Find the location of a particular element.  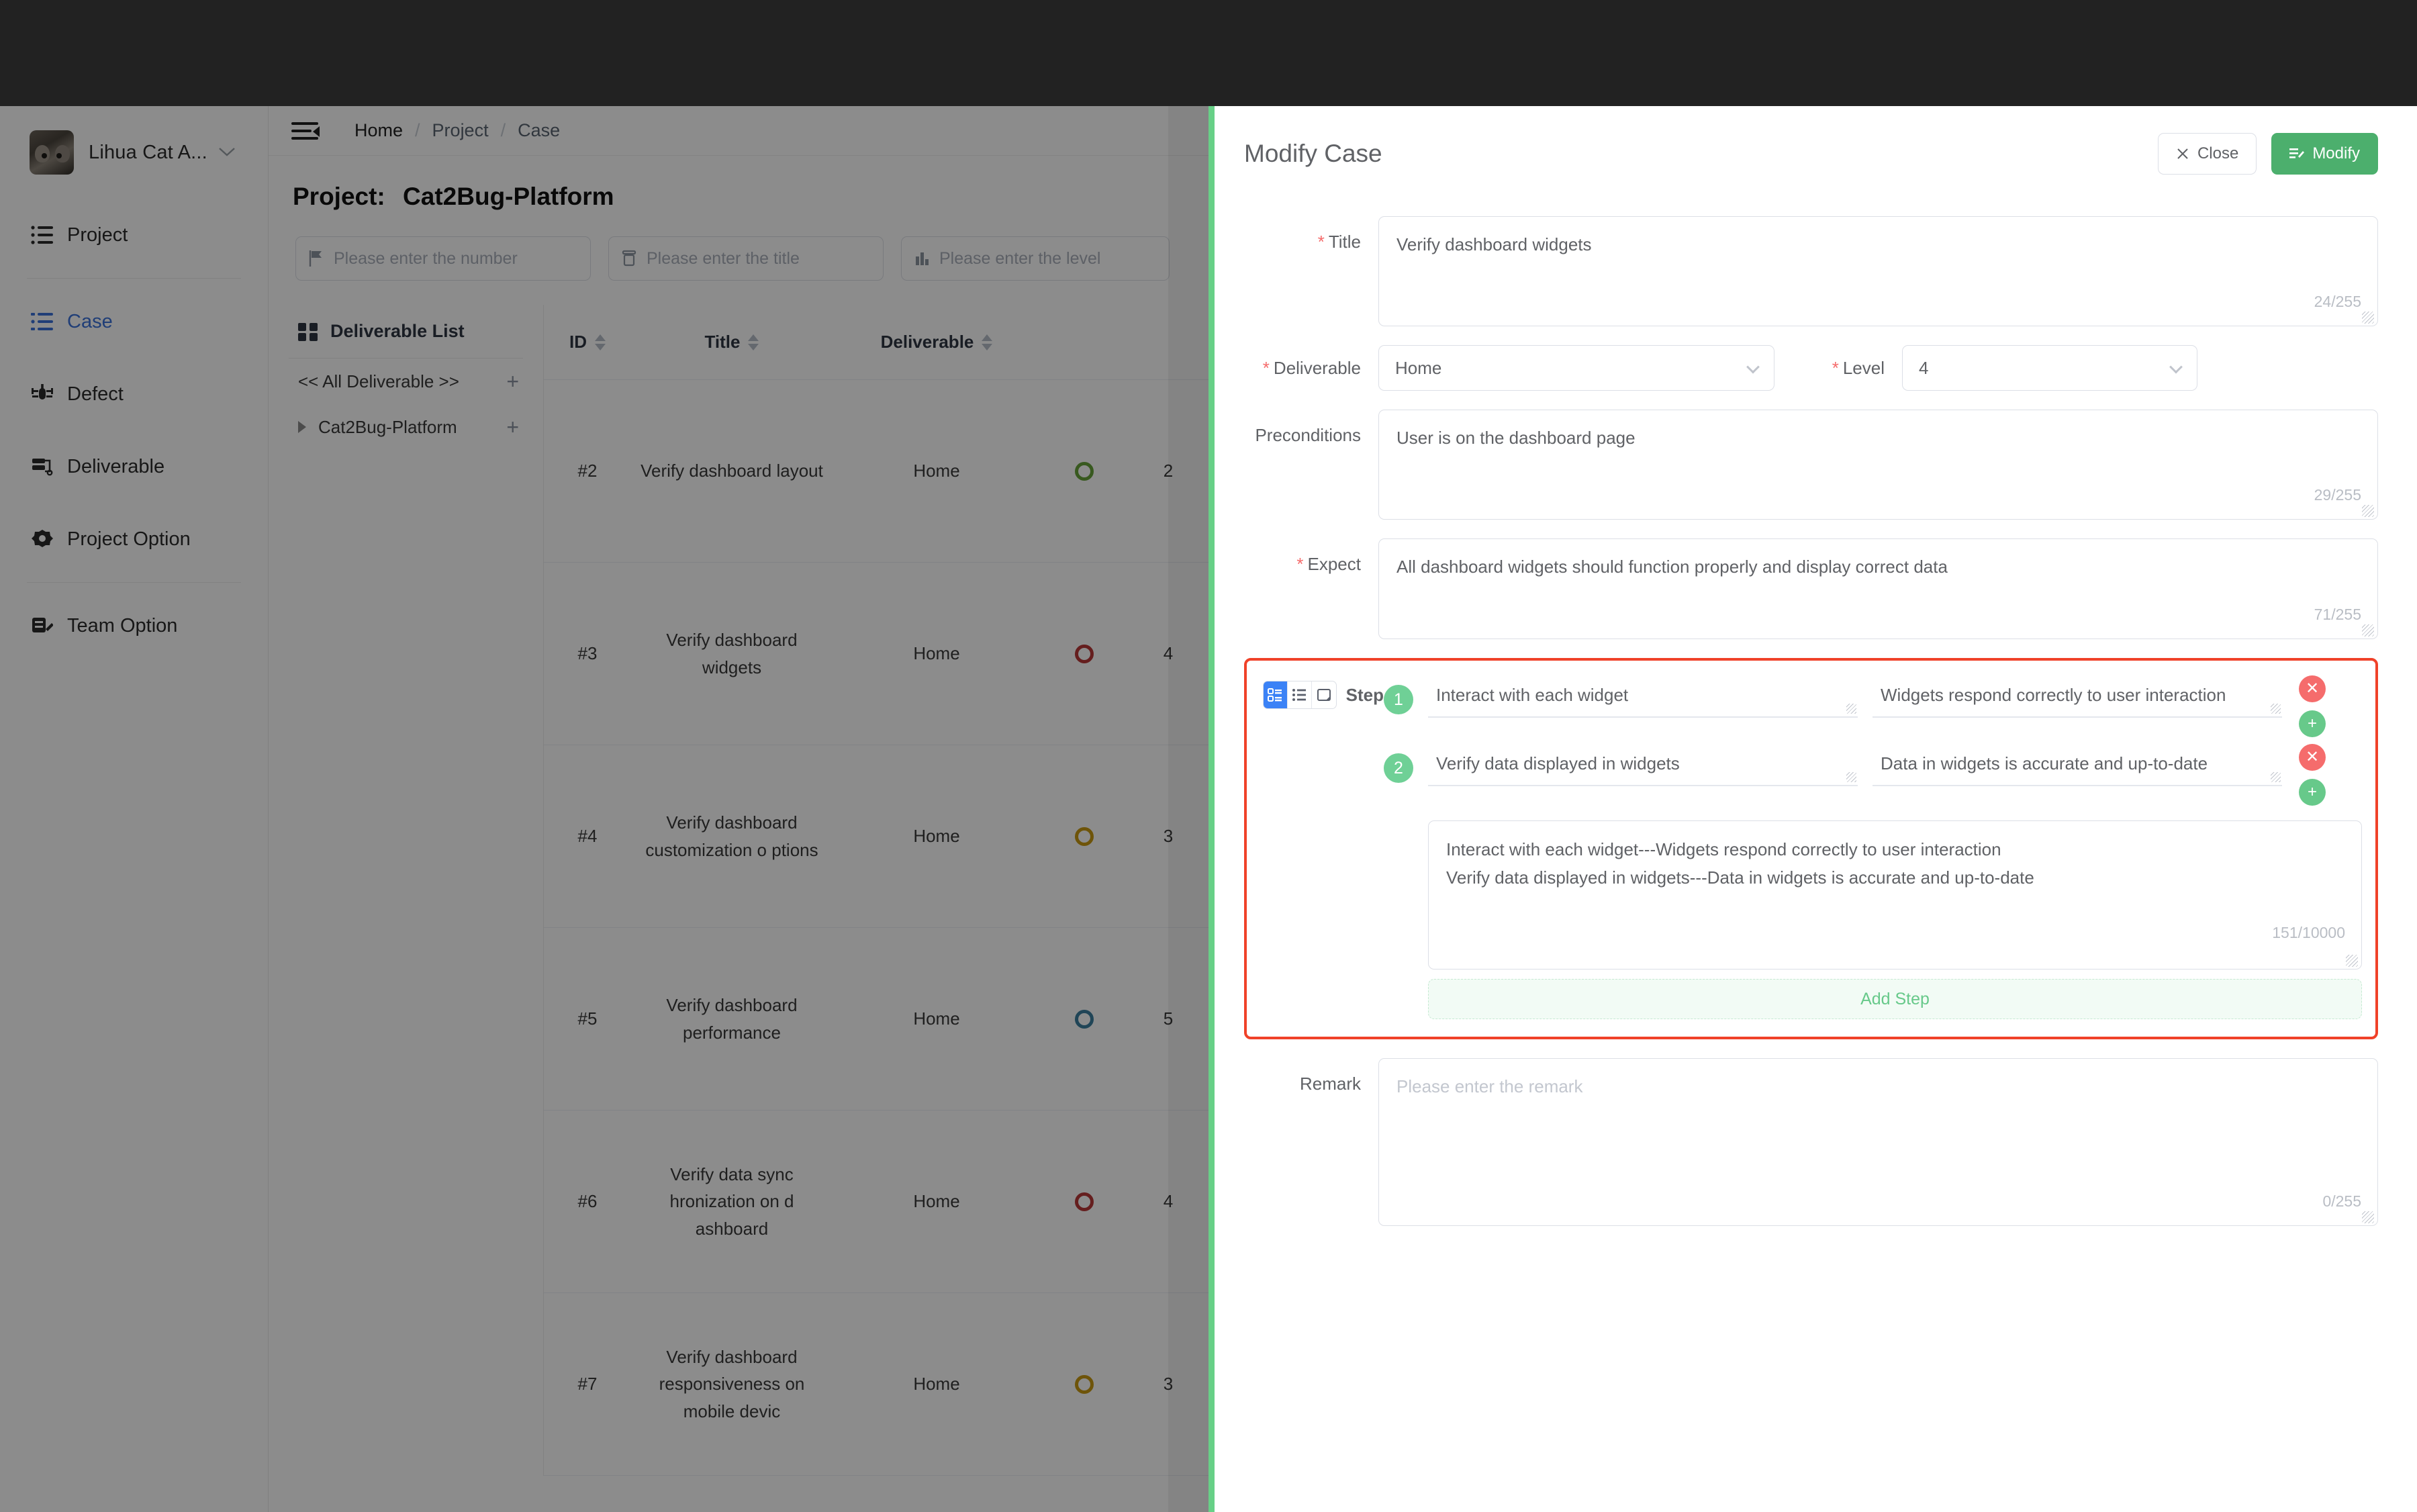

sidebar-divider is located at coordinates (134, 278).